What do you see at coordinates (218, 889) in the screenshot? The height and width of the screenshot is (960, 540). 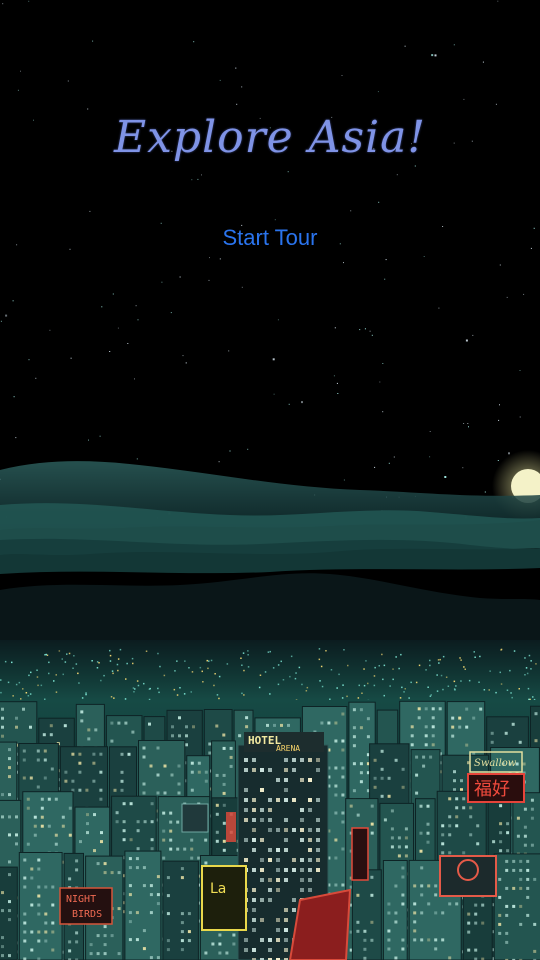 I see `la-sign: La` at bounding box center [218, 889].